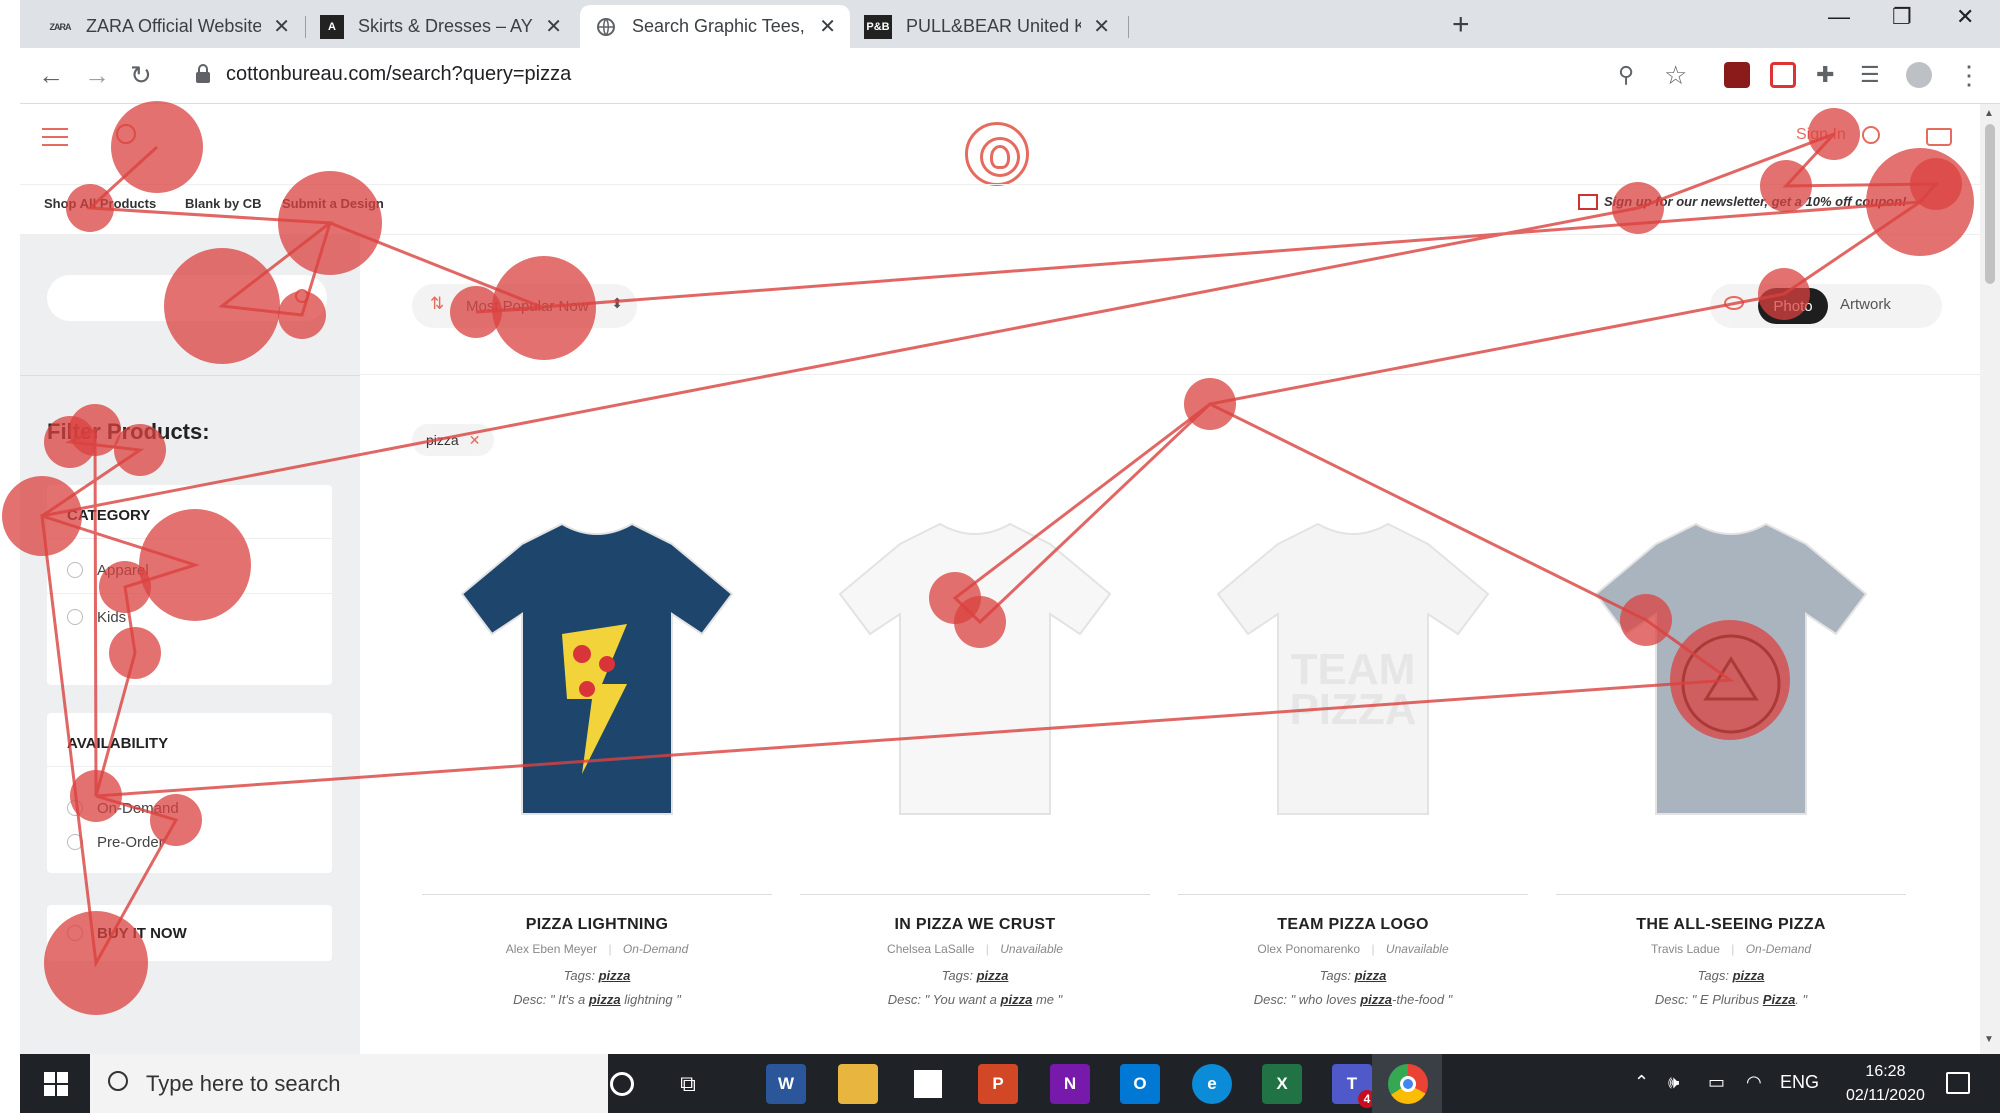  I want to click on buy-it-now-filter: BUY IT NOW, so click(189, 933).